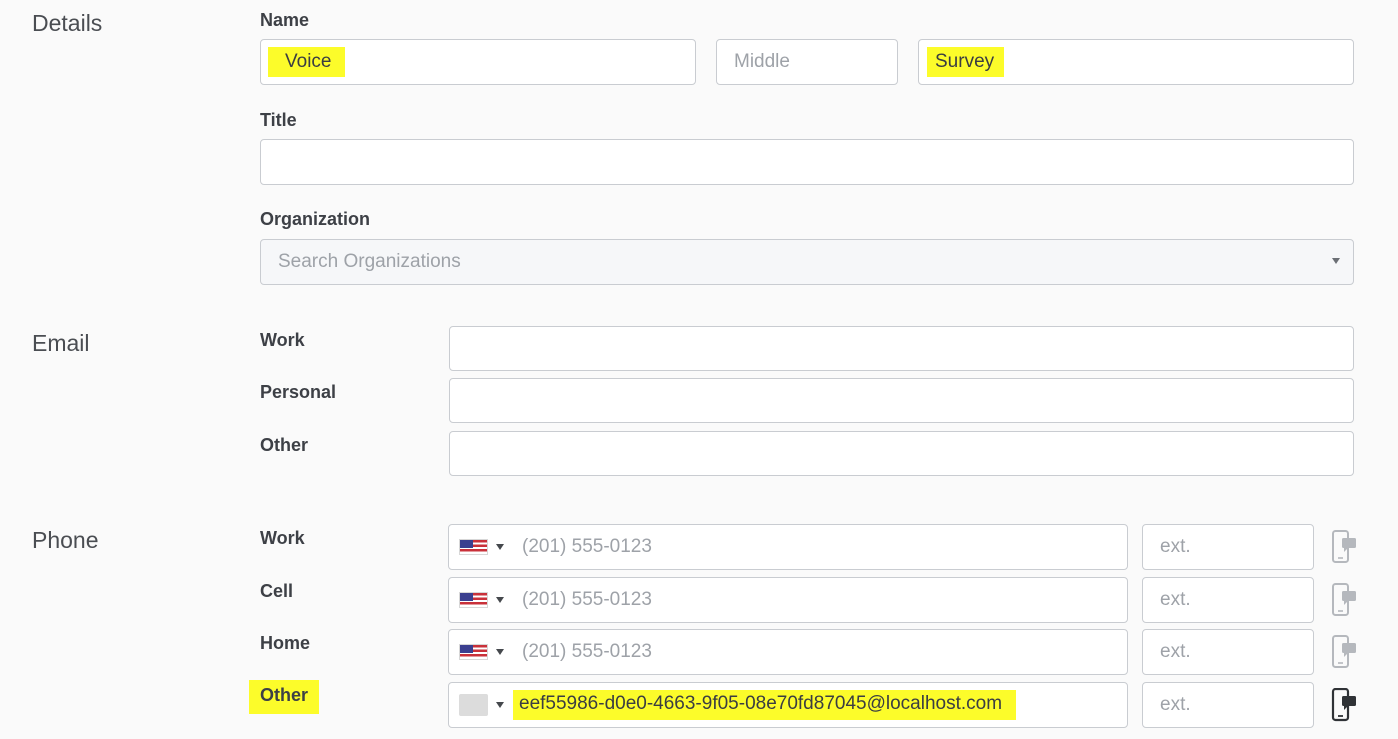  I want to click on title-input, so click(807, 162).